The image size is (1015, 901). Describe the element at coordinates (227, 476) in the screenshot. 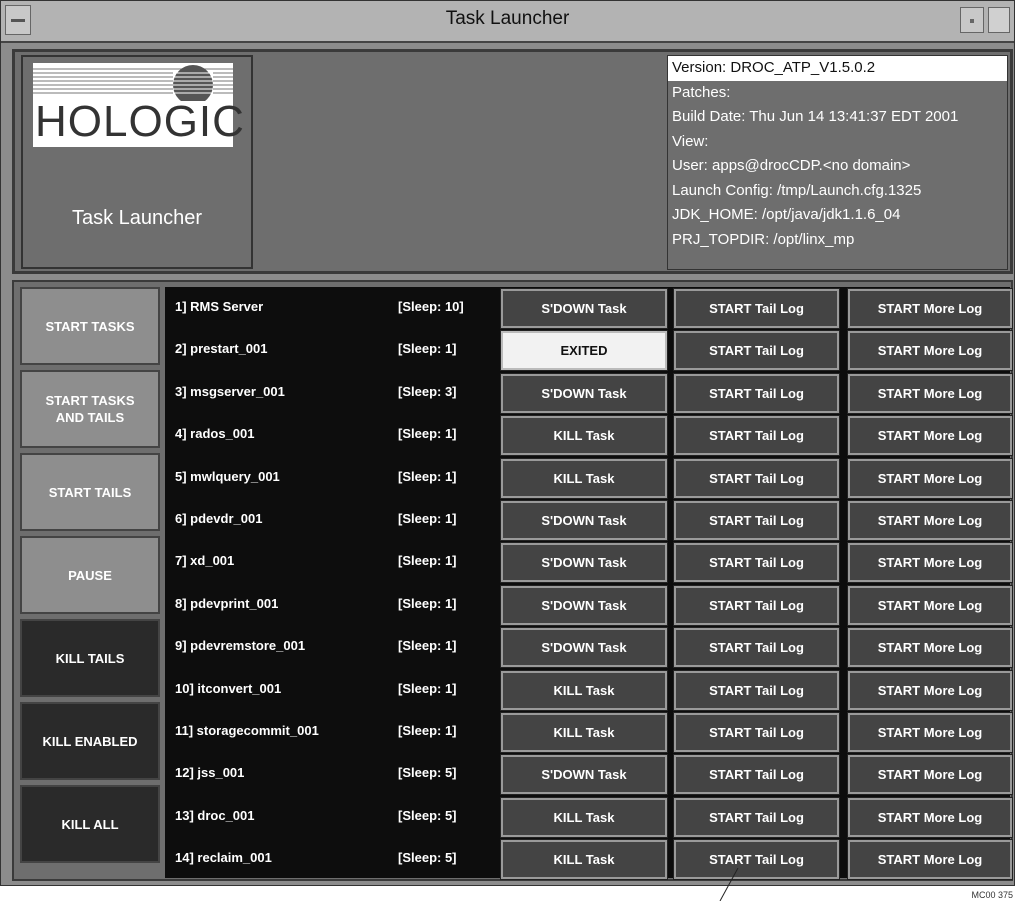

I see `task-name: 5] mwlquery_001` at that location.